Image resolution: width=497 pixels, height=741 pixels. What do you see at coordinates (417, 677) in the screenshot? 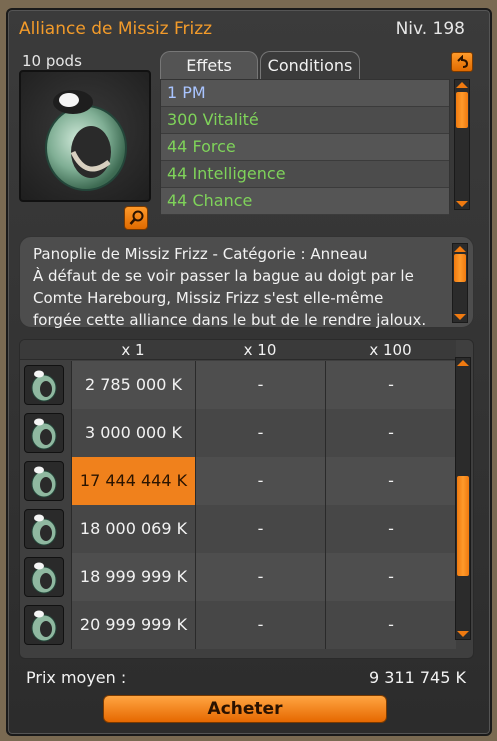
I see `average-price-value: 9 311 745 K` at bounding box center [417, 677].